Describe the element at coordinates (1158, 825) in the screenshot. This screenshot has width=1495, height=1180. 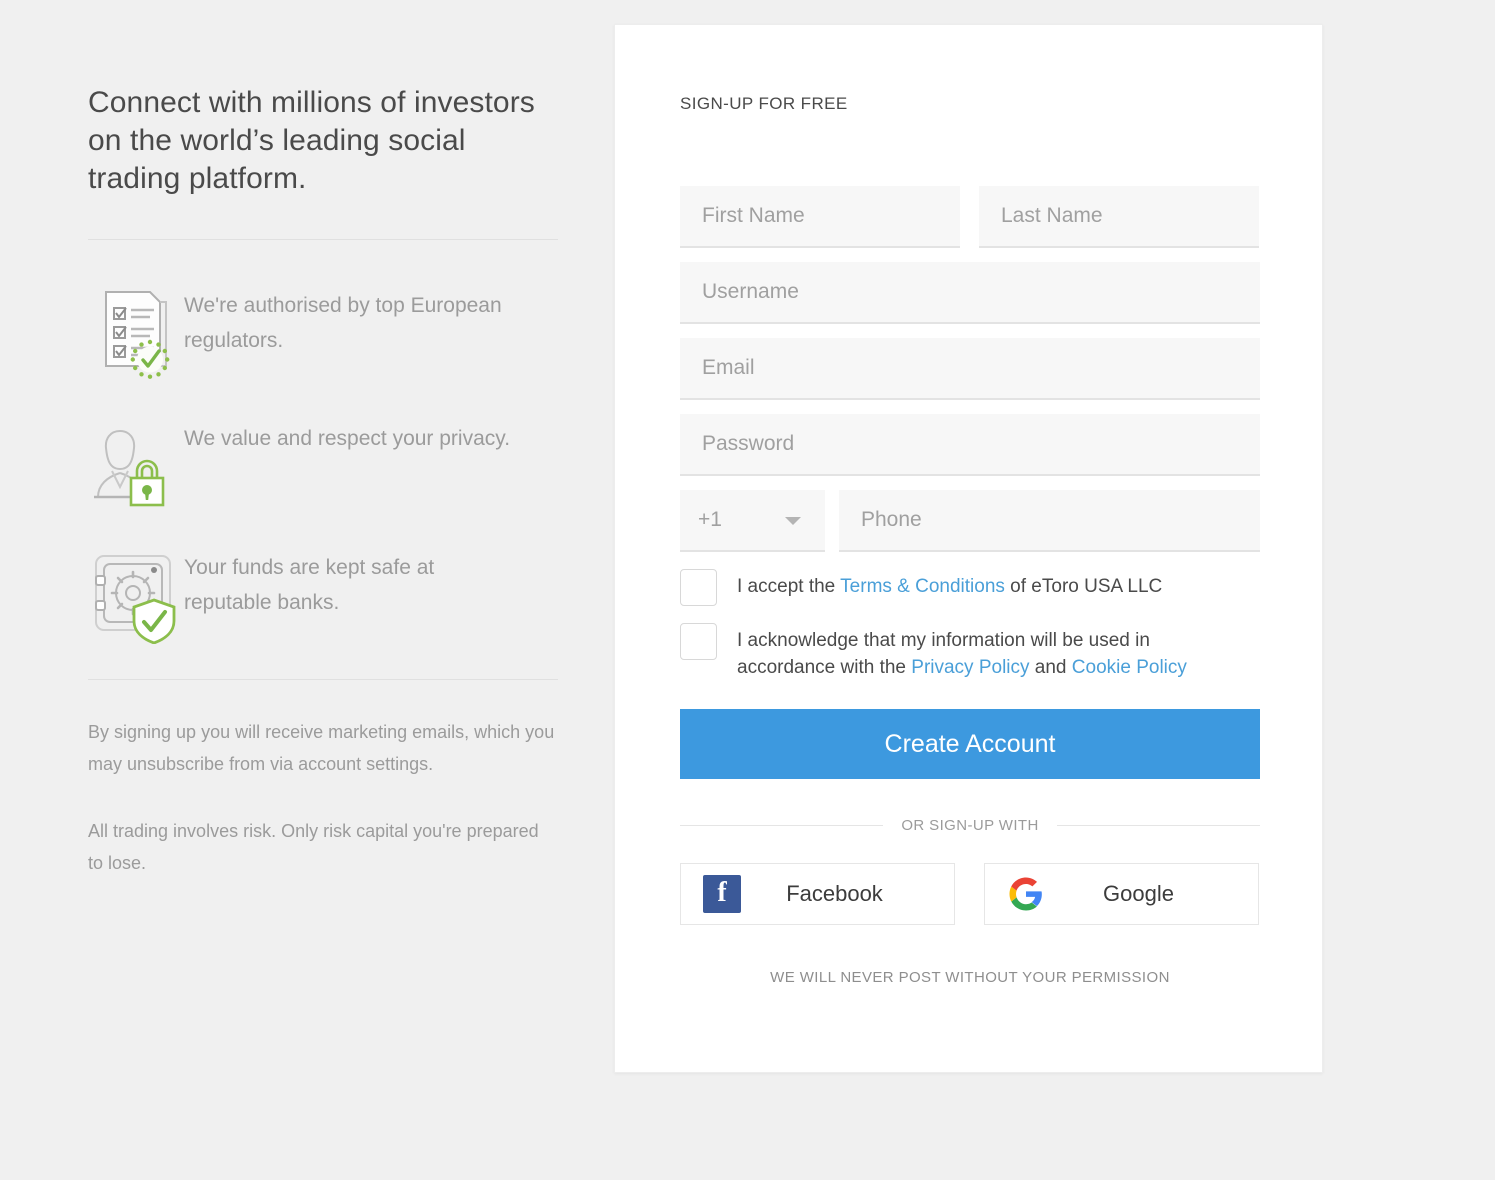
I see `separator-line-right` at that location.